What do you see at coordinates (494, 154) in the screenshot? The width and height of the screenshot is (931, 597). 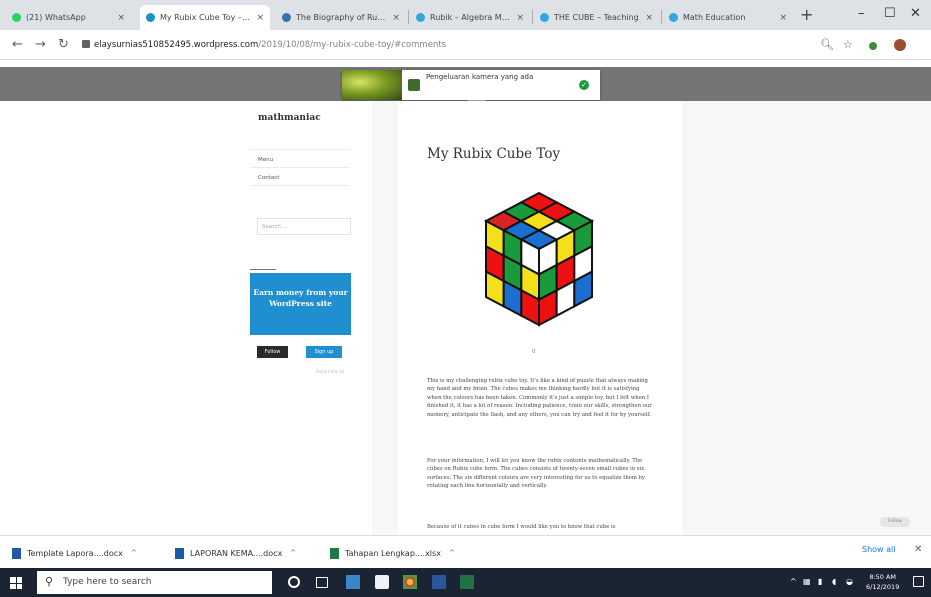 I see `post-title: My Rubix Cube Toy` at bounding box center [494, 154].